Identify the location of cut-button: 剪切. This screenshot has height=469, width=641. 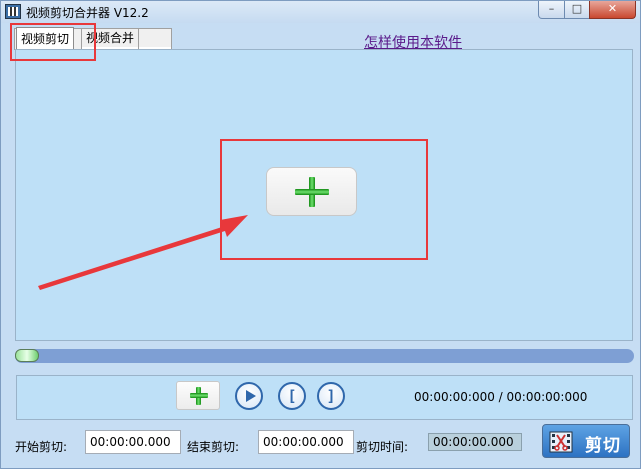
(586, 441).